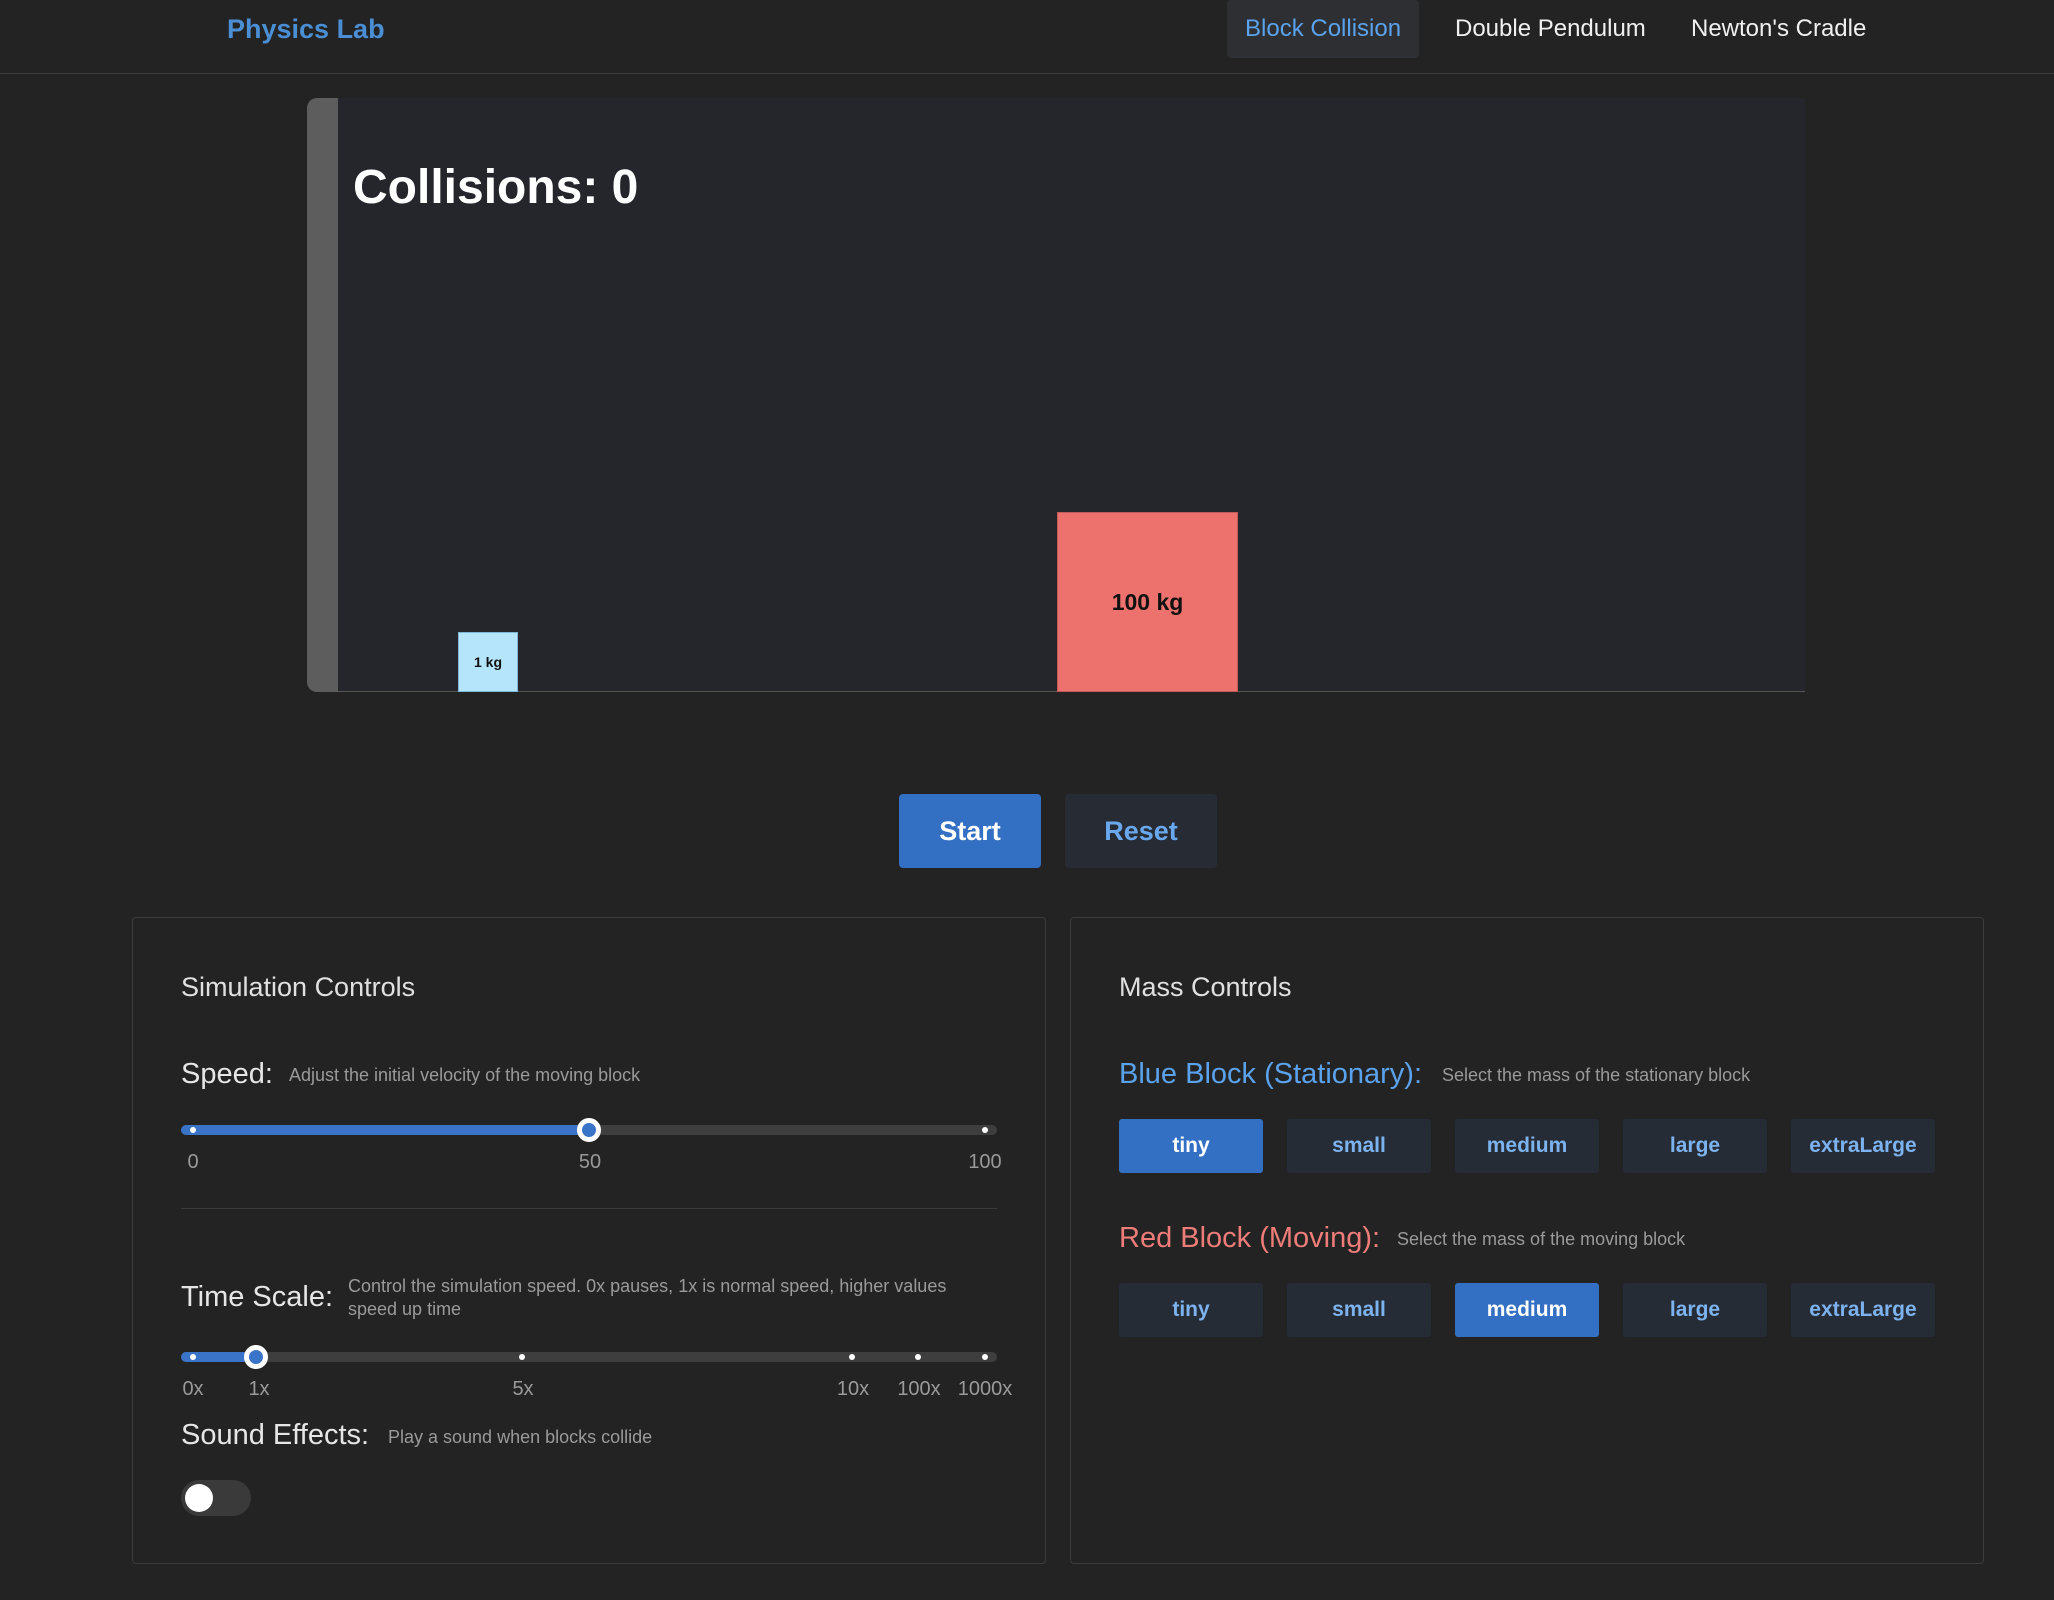 The width and height of the screenshot is (2054, 1600). Describe the element at coordinates (1695, 1310) in the screenshot. I see `red-mass-large-button: large` at that location.